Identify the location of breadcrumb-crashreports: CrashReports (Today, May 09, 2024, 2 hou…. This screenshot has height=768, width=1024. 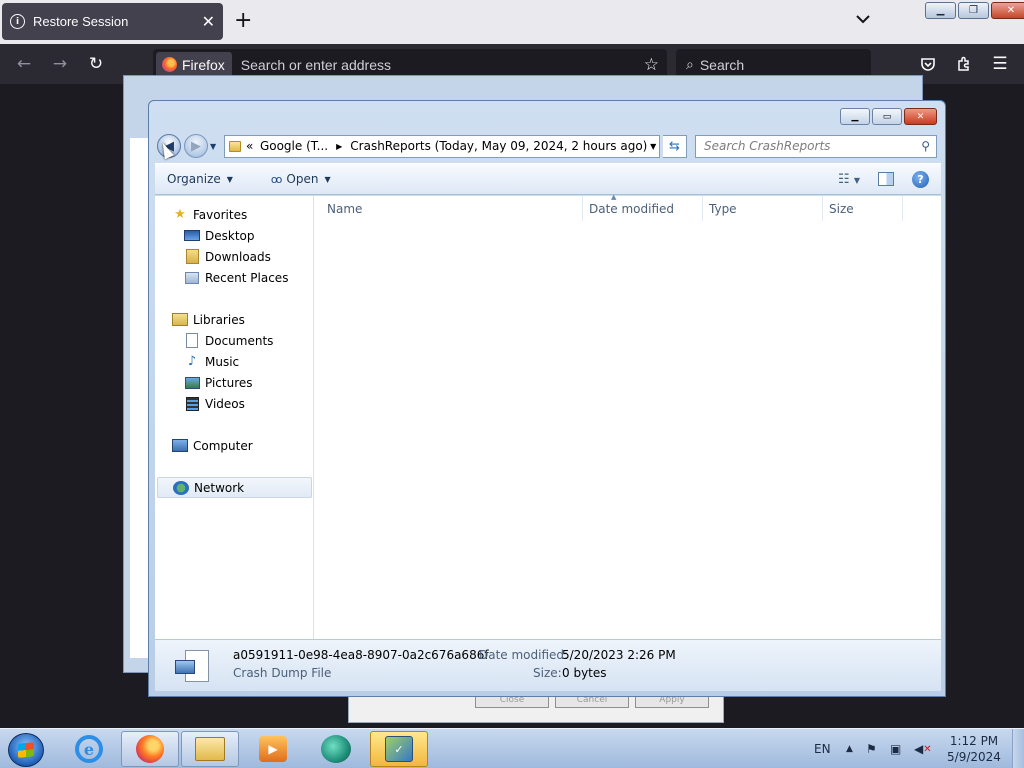
(498, 146).